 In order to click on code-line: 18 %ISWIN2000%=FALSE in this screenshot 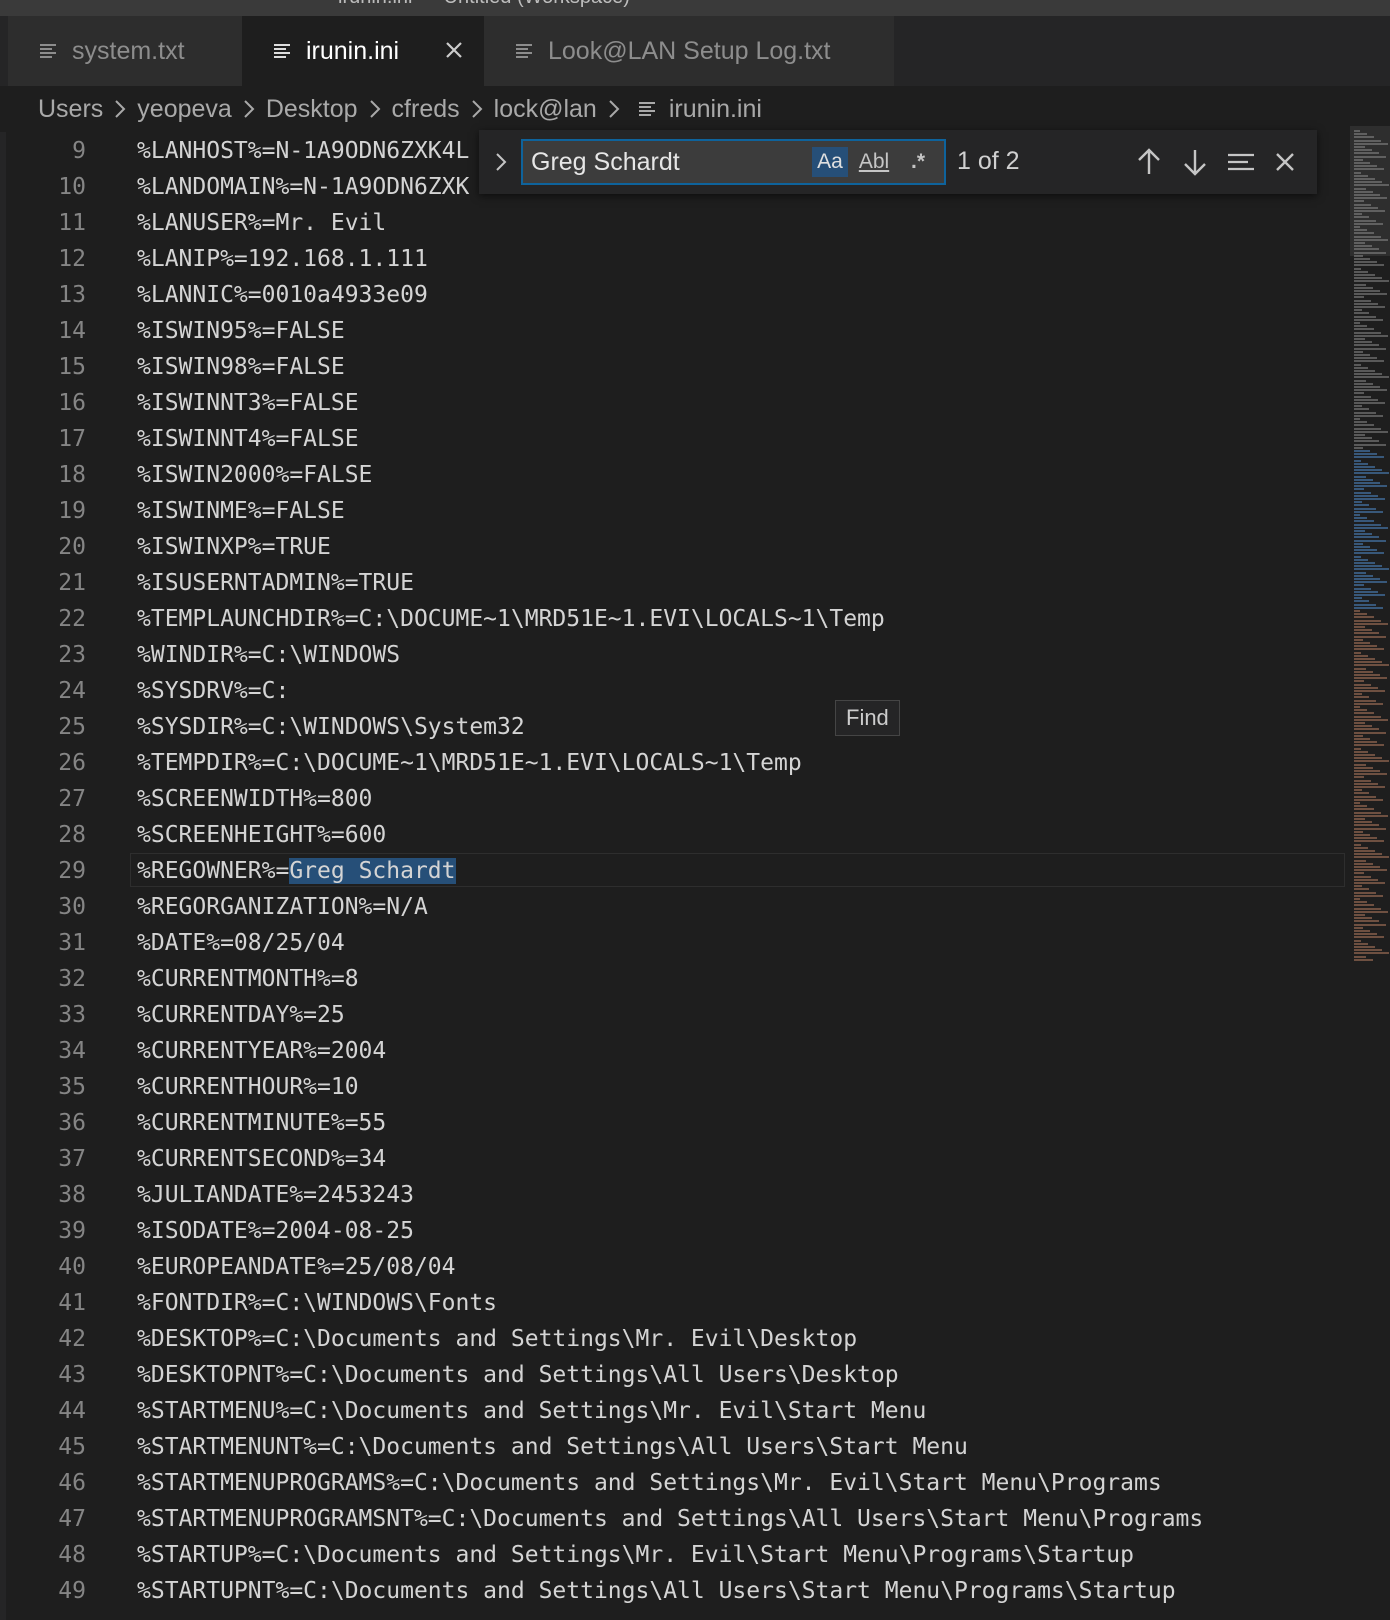, I will do `click(675, 475)`.